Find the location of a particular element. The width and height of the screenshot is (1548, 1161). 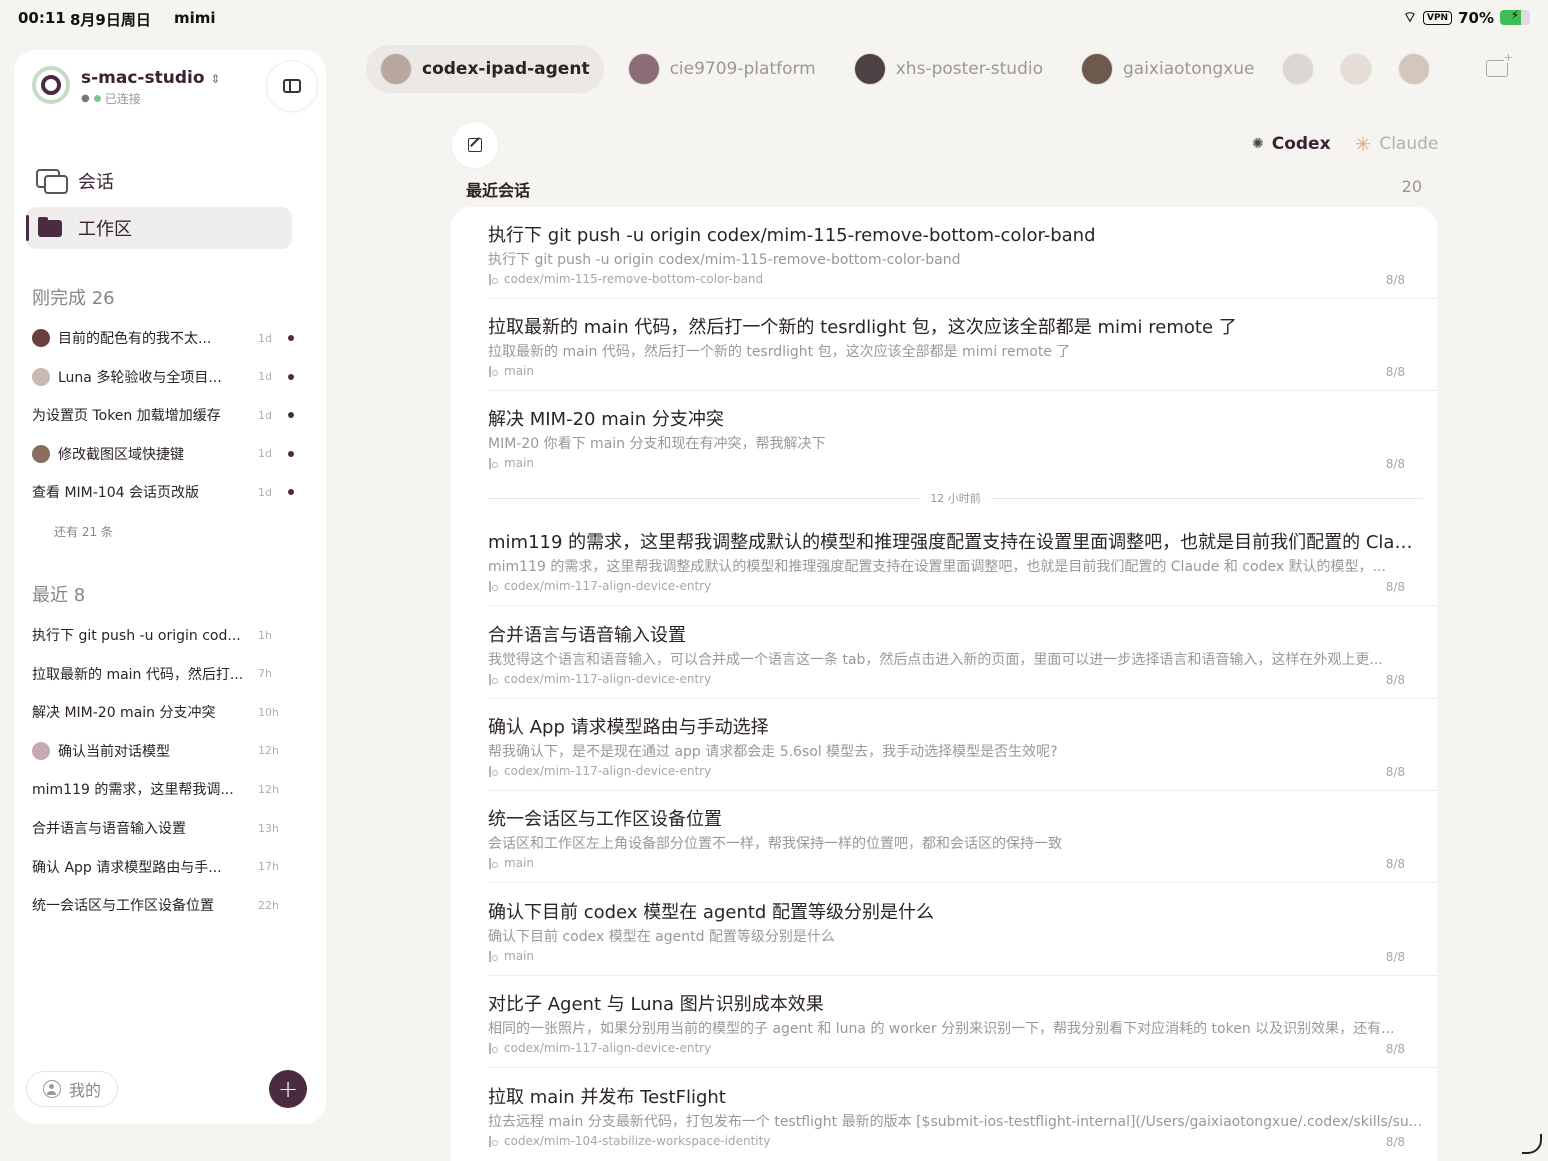

sidebar-toggle-button is located at coordinates (292, 86).